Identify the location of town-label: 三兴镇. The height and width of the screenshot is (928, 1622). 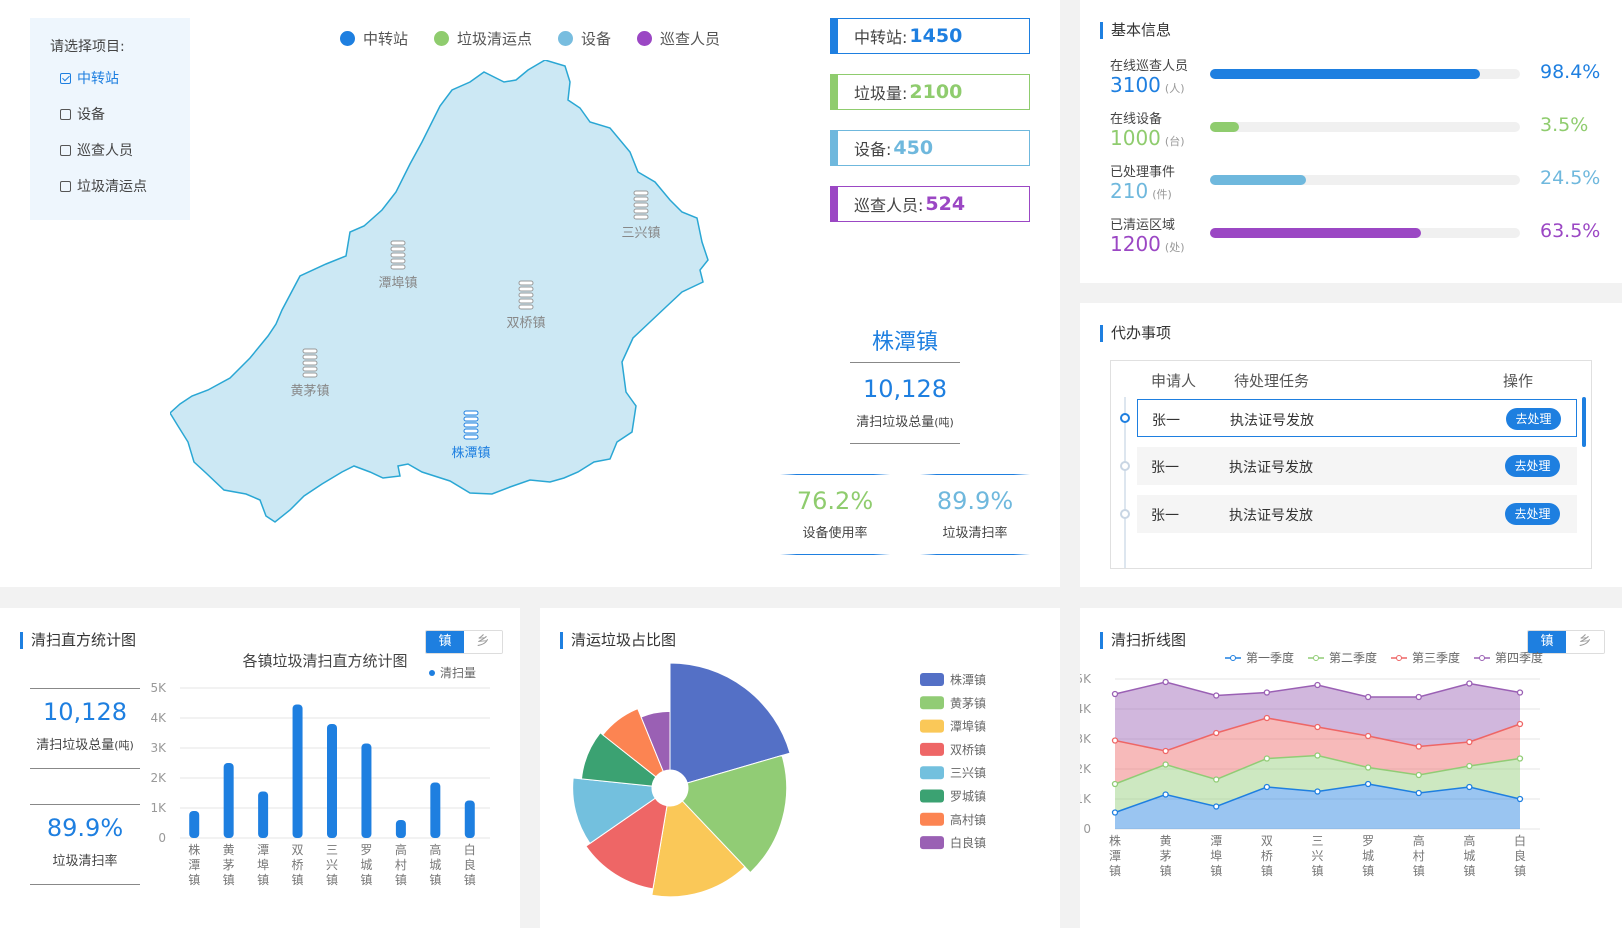
(640, 233).